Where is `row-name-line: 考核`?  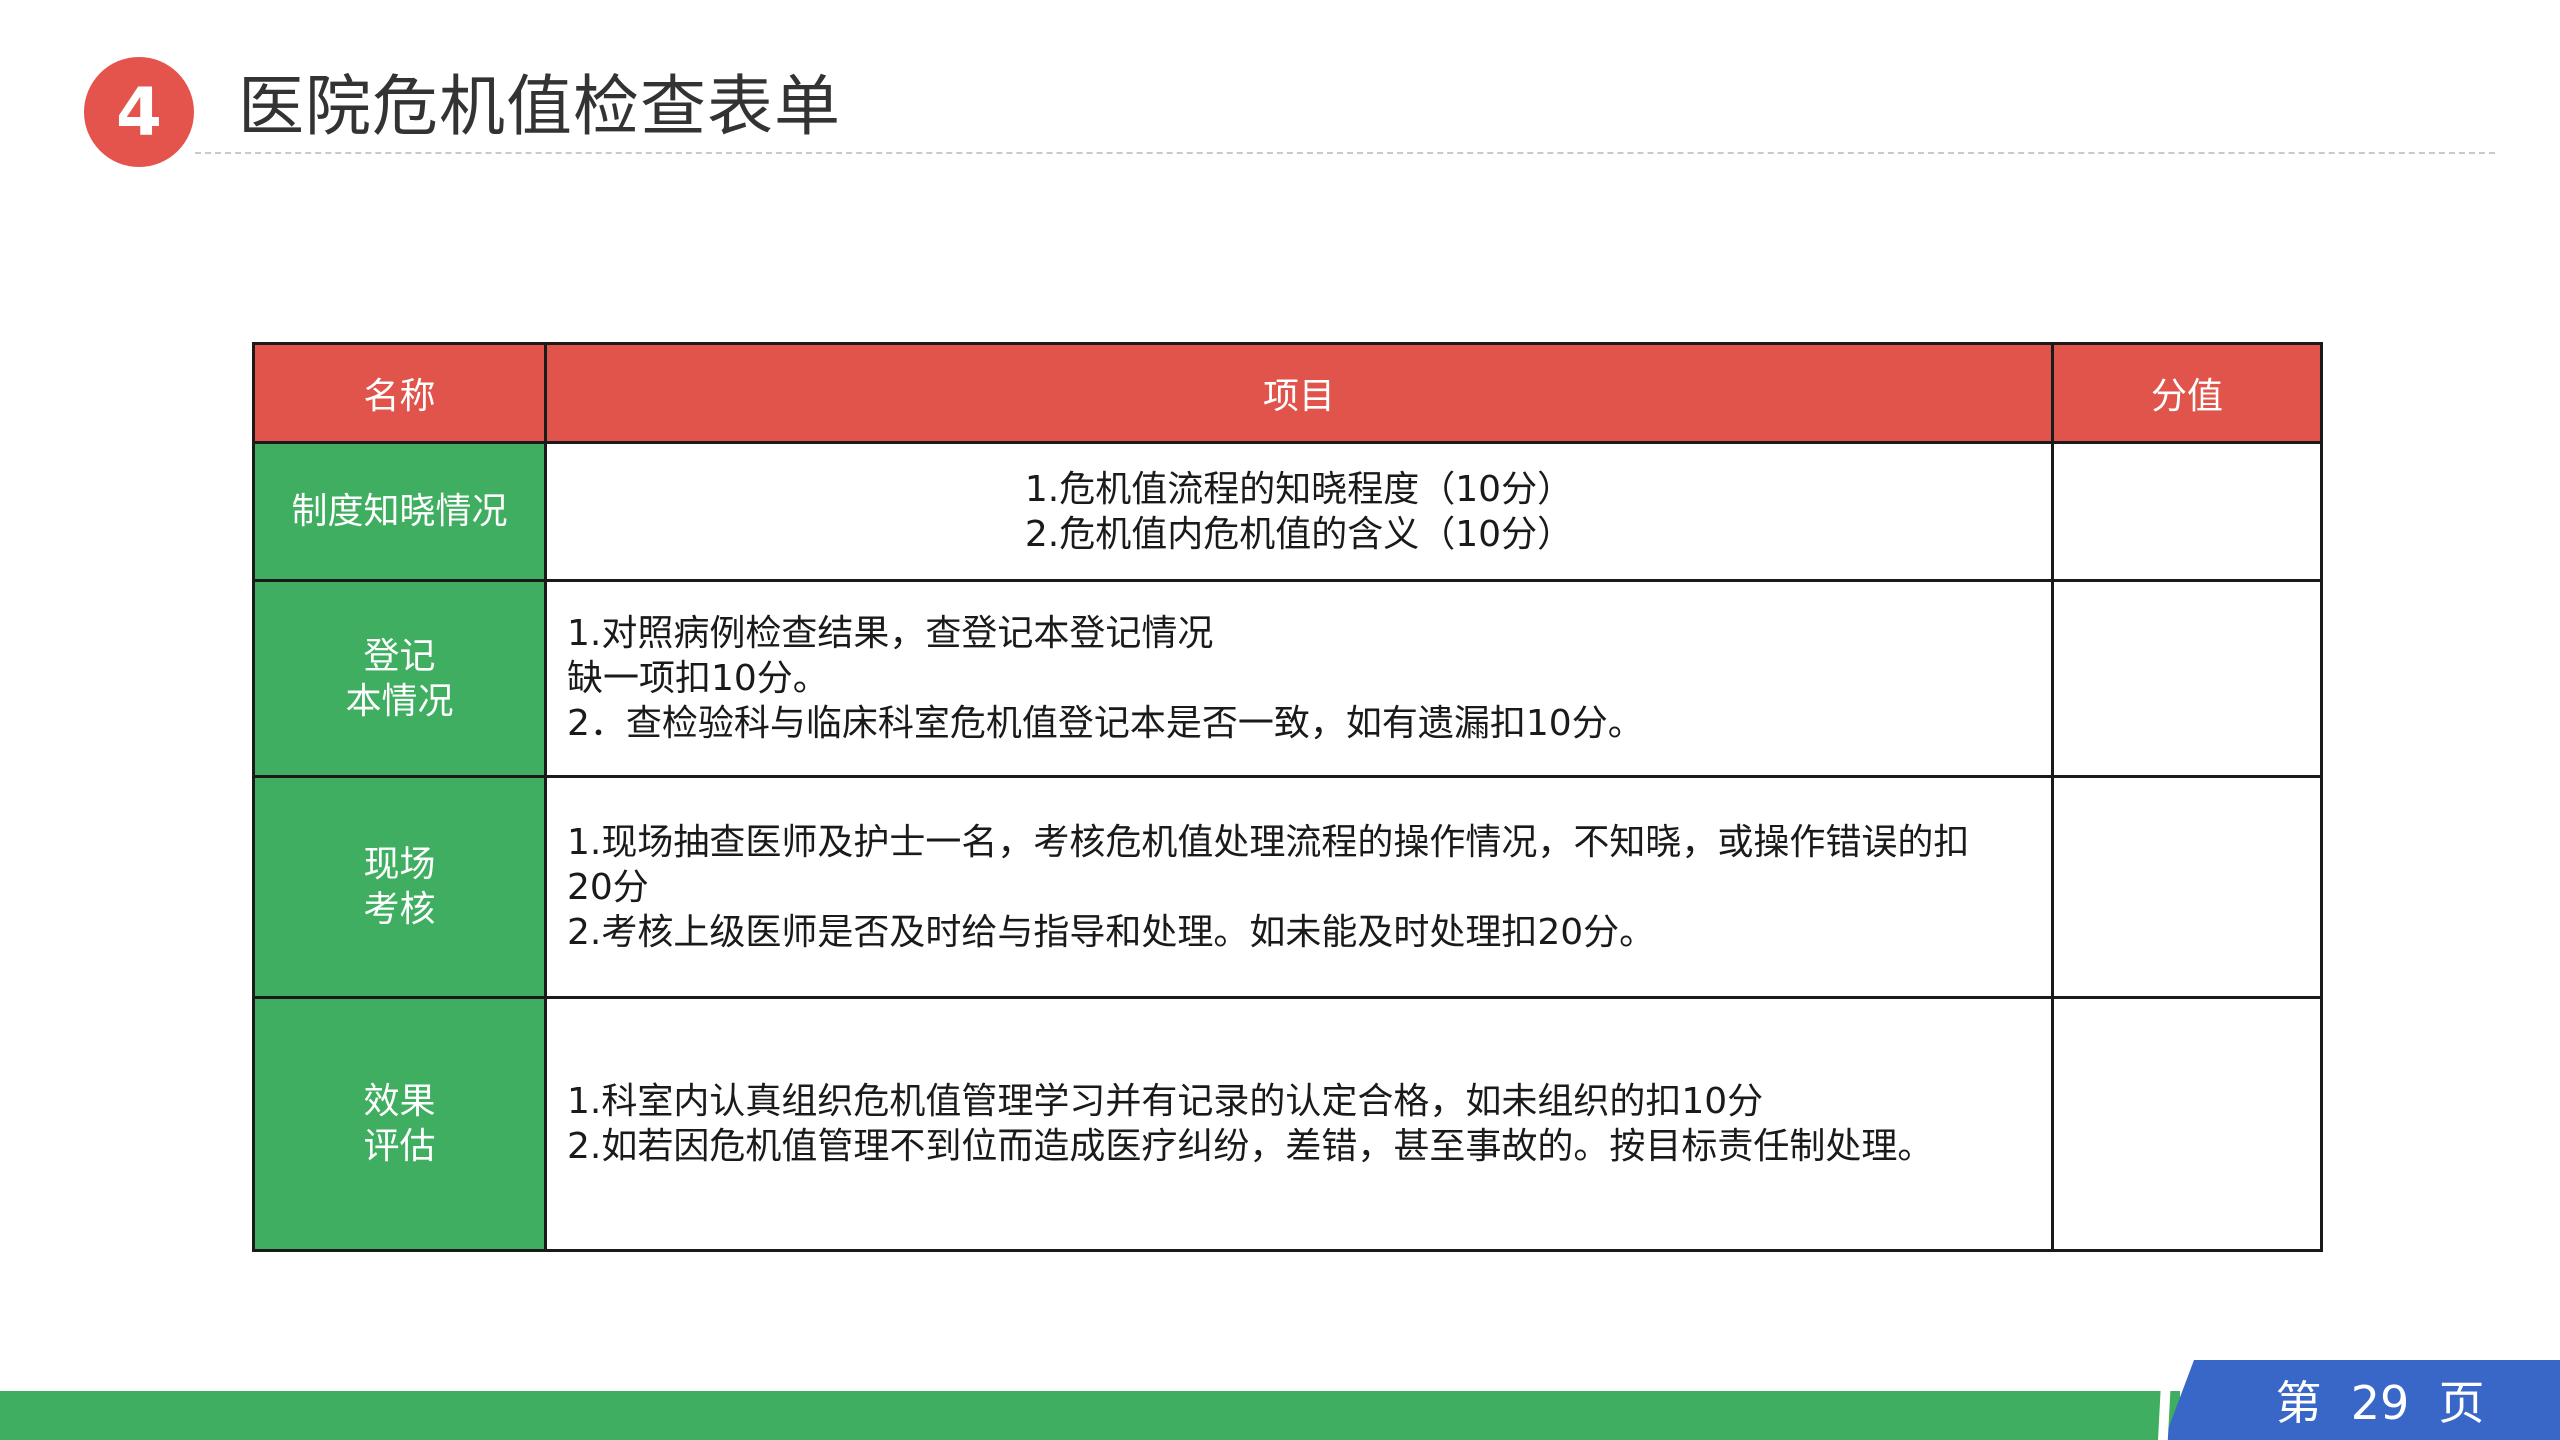
row-name-line: 考核 is located at coordinates (399, 909).